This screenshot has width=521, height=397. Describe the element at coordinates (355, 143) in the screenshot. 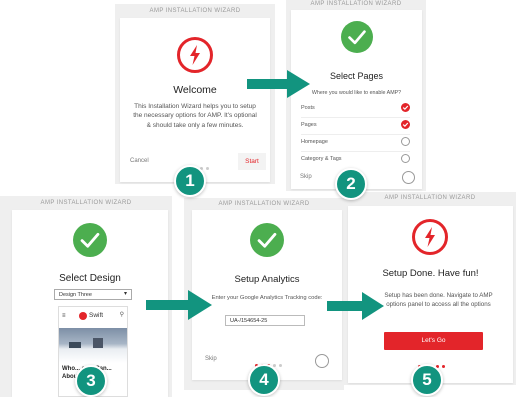

I see `option-row-homepage: Homepage` at that location.